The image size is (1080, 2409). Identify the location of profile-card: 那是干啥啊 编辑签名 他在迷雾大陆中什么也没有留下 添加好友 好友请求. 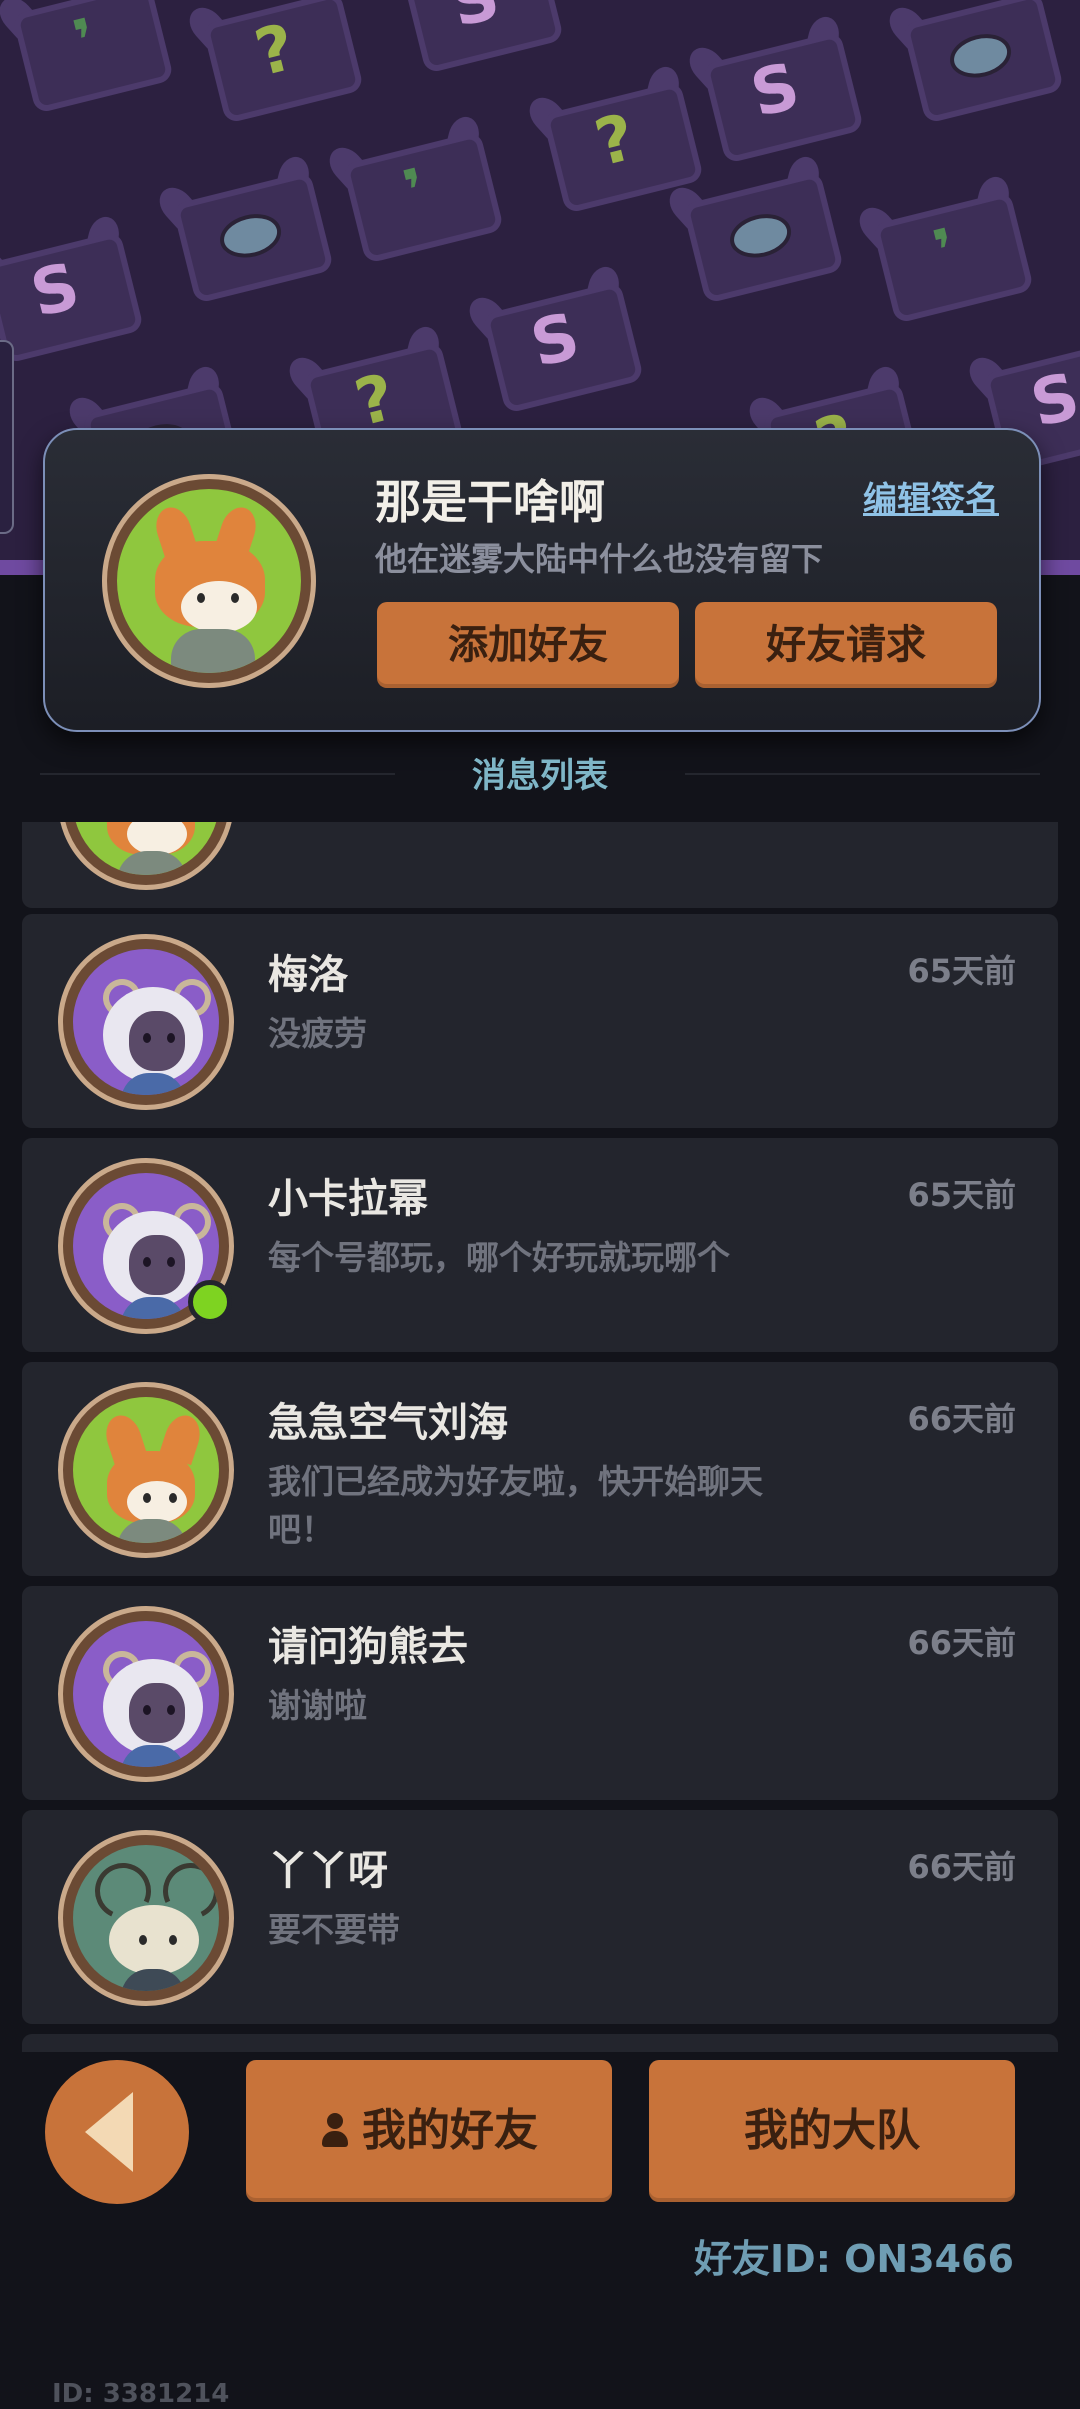
(542, 580).